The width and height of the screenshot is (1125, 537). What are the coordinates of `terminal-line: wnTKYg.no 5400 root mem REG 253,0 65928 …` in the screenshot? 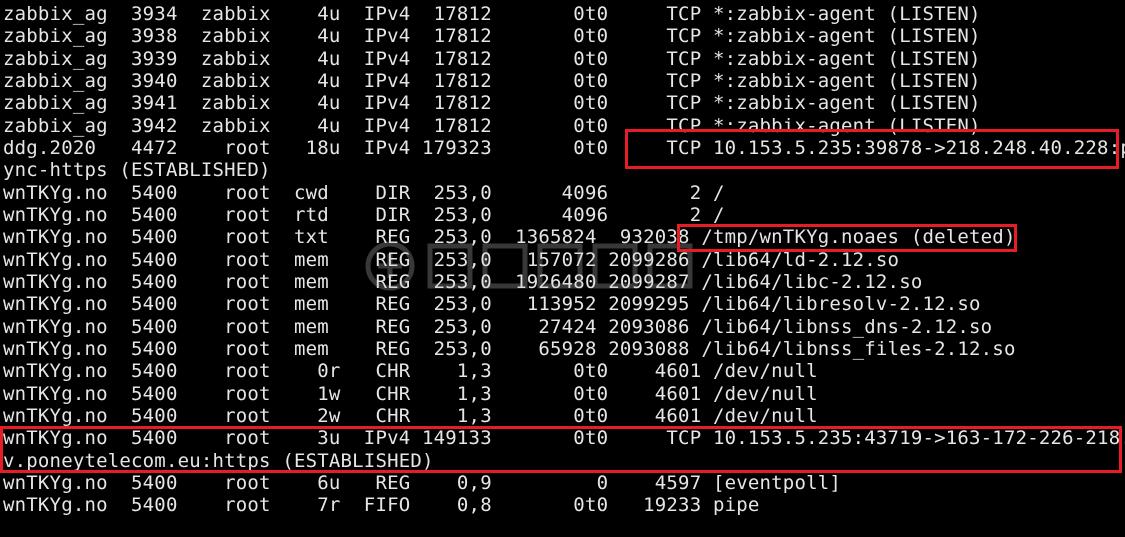 It's located at (509, 349).